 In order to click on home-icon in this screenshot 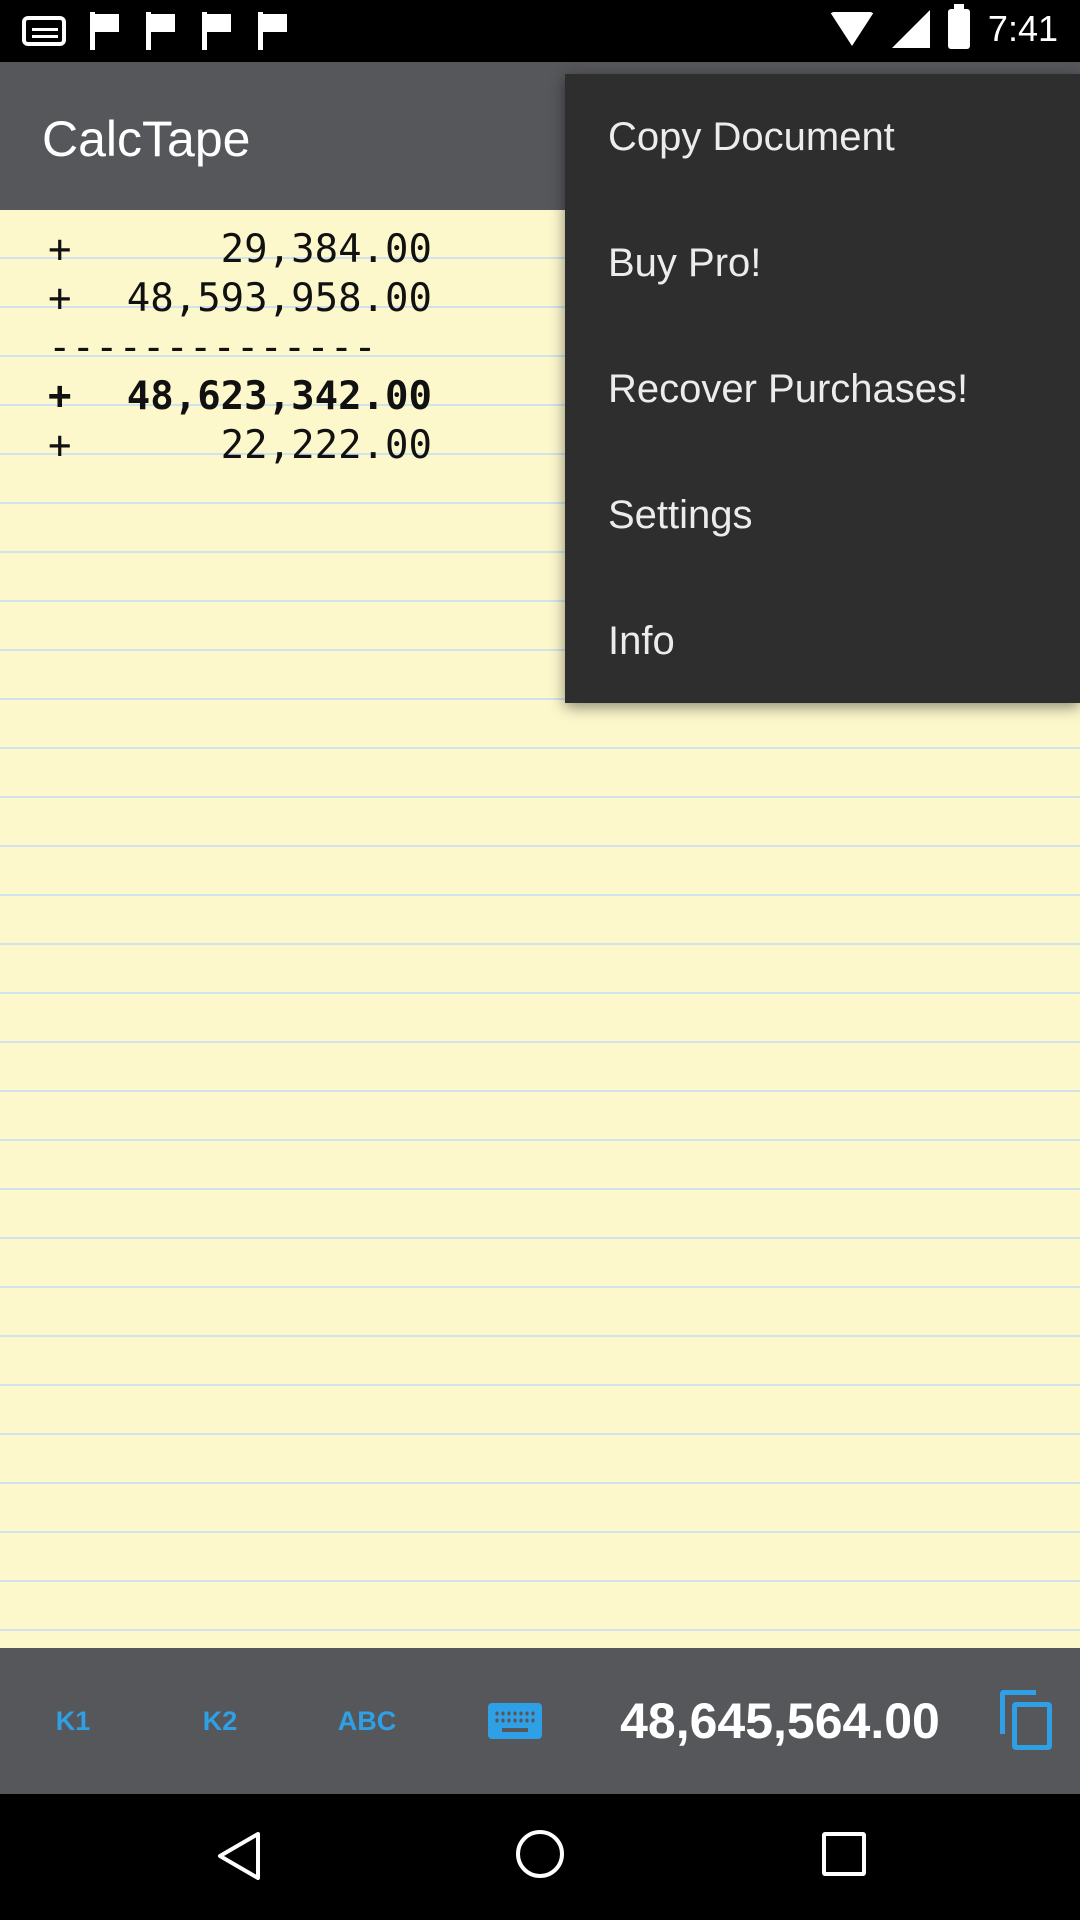, I will do `click(540, 1854)`.